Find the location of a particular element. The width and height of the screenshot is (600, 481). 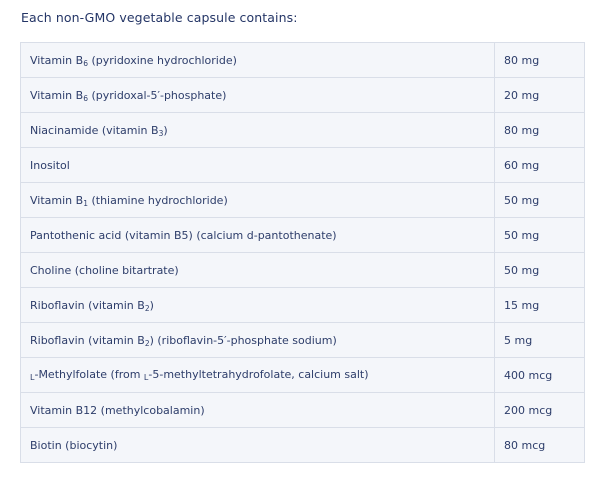

ingredient-amount: 80 mcg is located at coordinates (539, 445).